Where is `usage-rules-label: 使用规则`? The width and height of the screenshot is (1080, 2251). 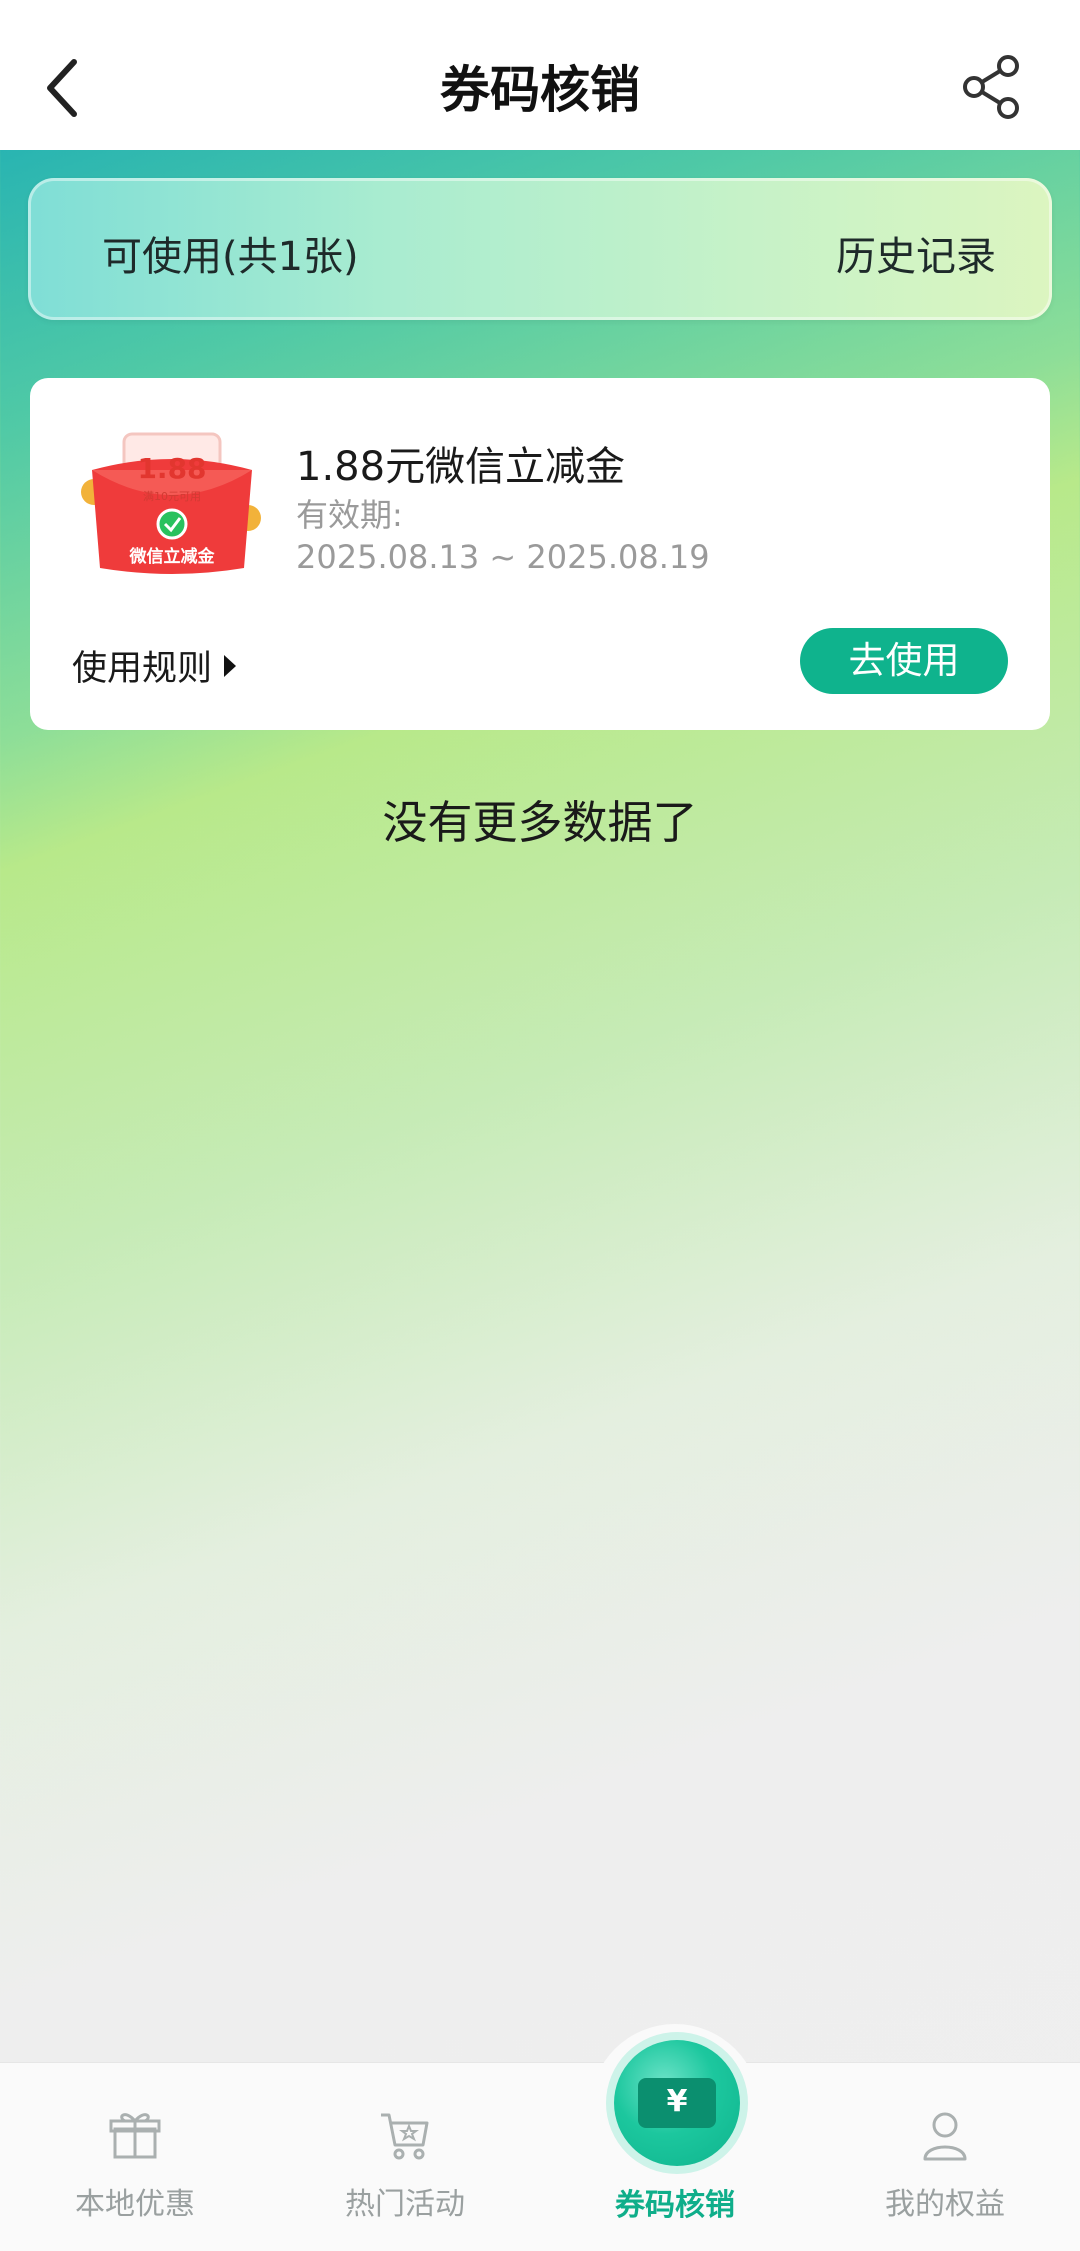 usage-rules-label: 使用规则 is located at coordinates (142, 669).